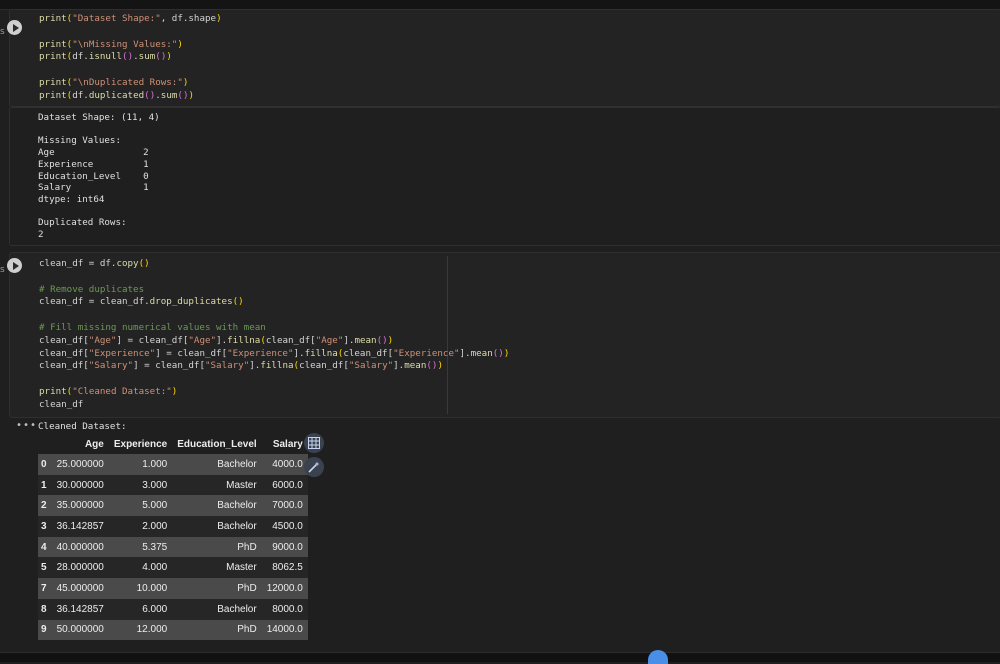 This screenshot has width=1000, height=664. Describe the element at coordinates (287, 609) in the screenshot. I see `table-cell: 8000.0` at that location.